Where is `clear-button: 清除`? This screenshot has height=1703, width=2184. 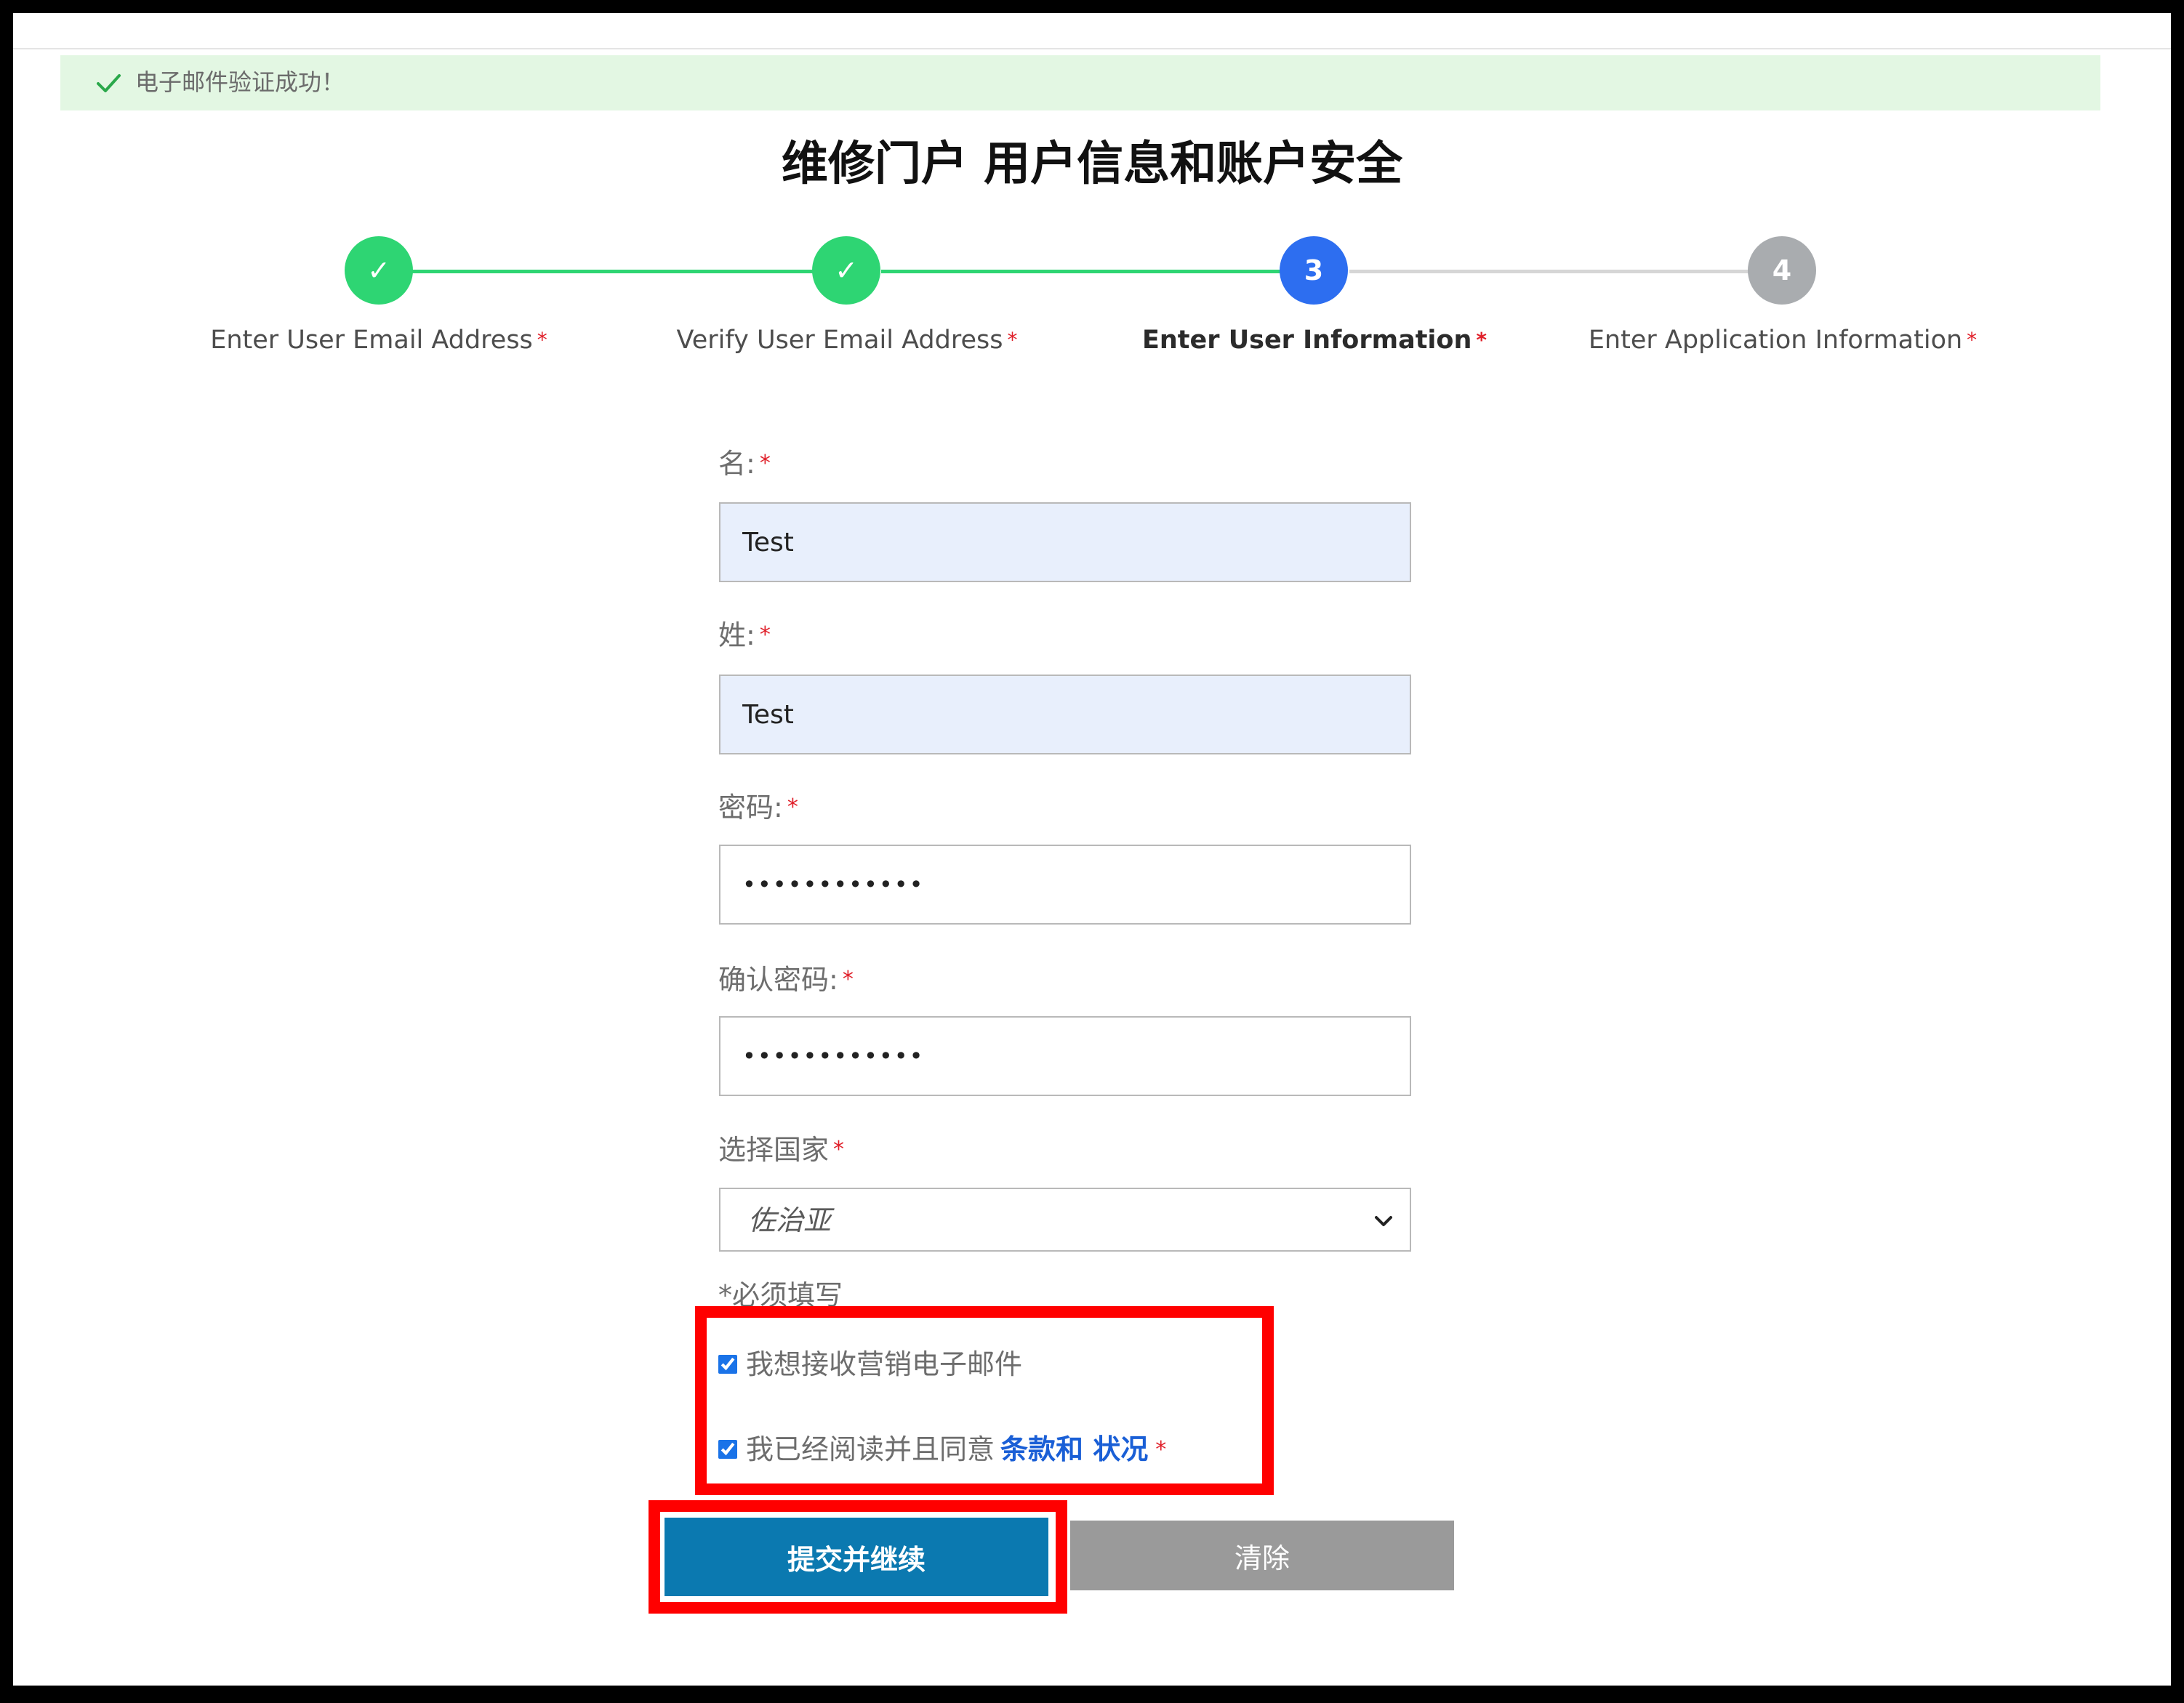 clear-button: 清除 is located at coordinates (1262, 1555).